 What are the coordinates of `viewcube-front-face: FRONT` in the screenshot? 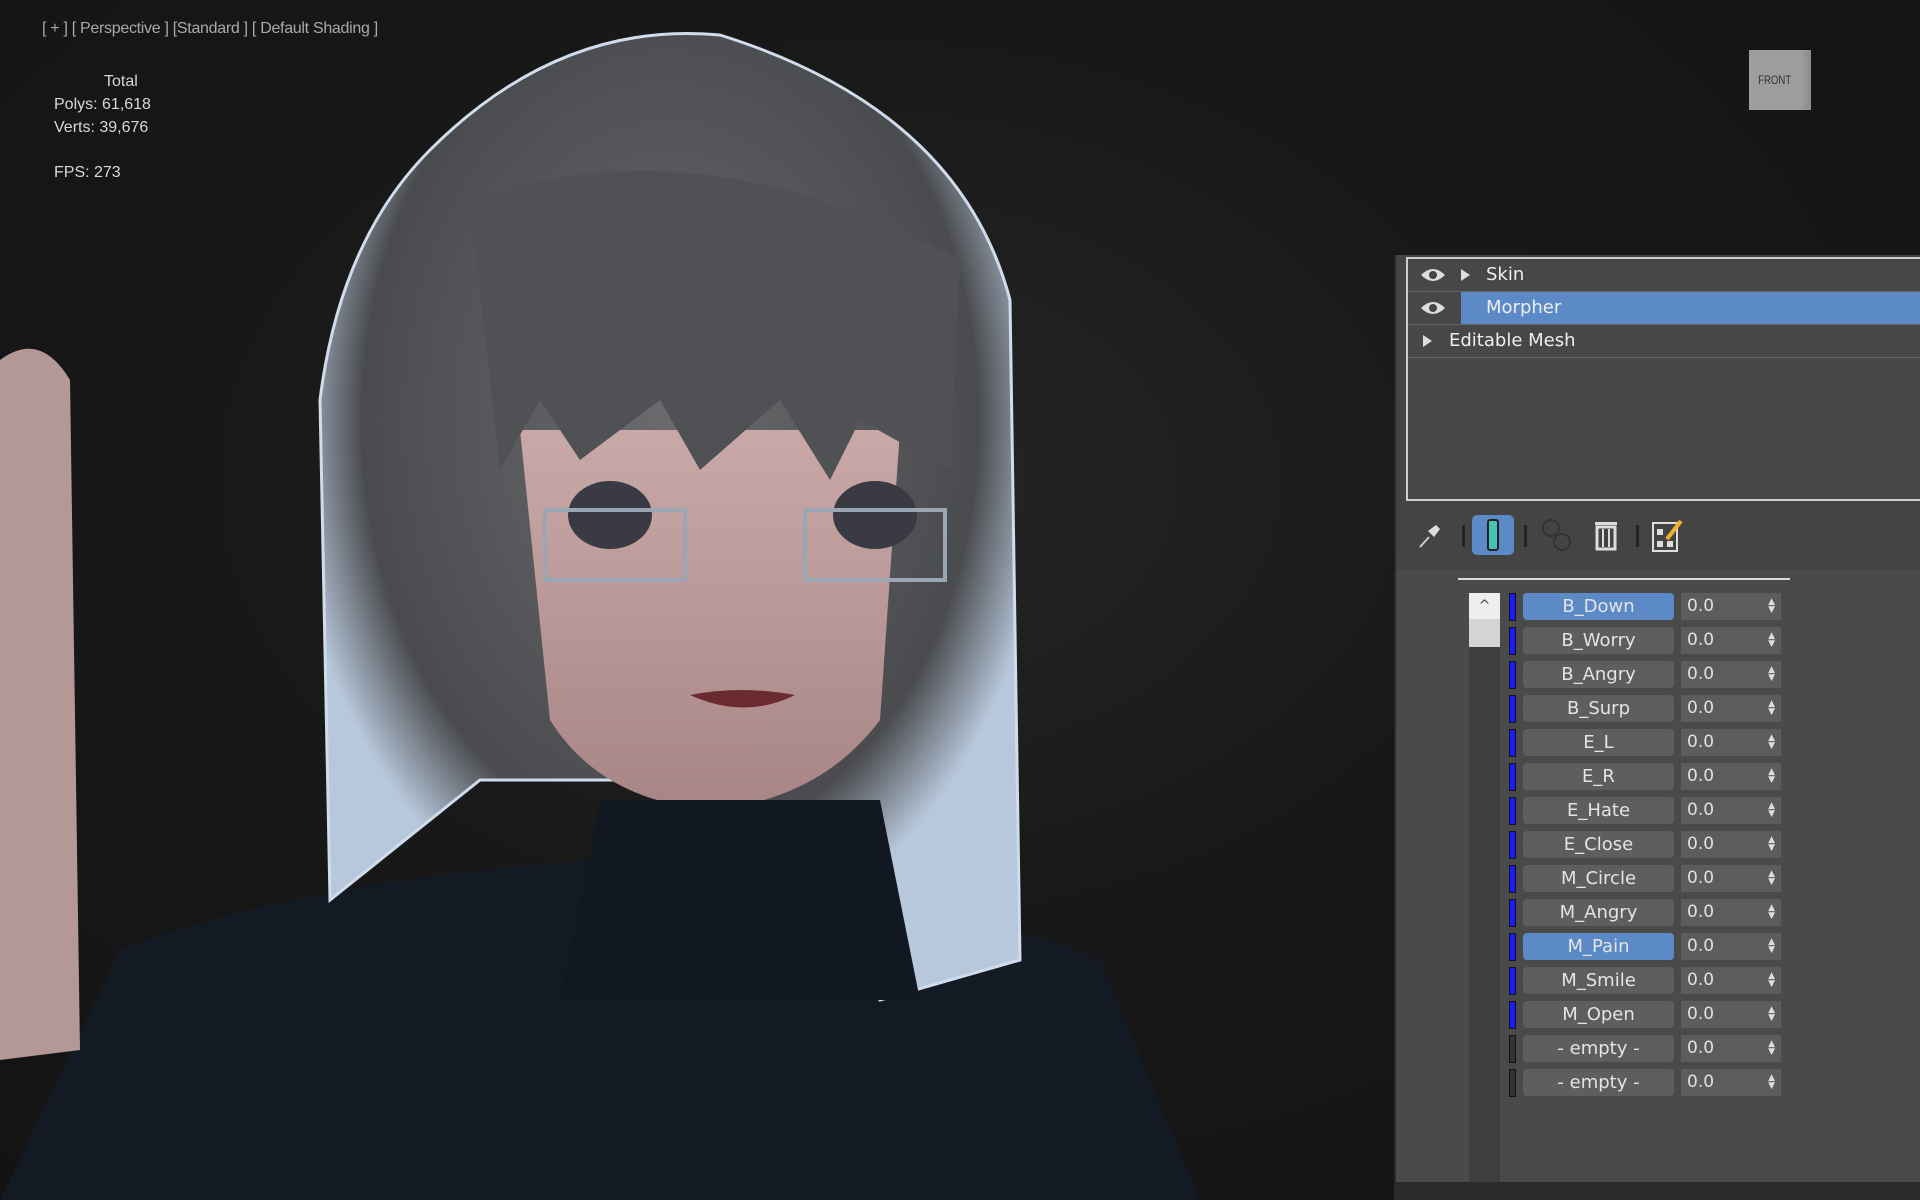 It's located at (1780, 80).